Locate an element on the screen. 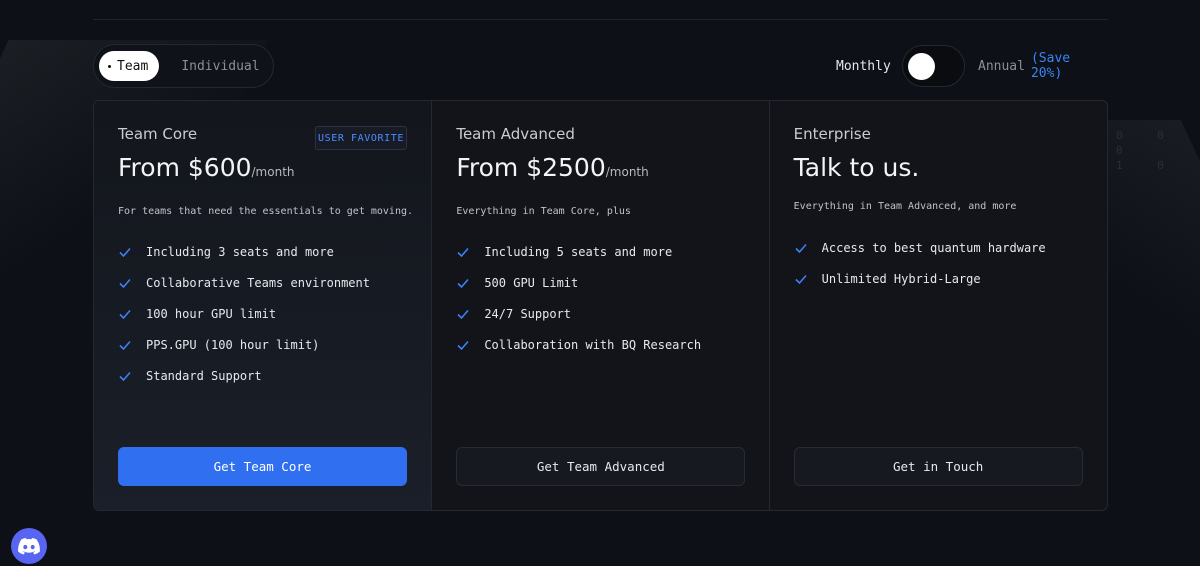 The height and width of the screenshot is (566, 1200). feature-item: Including 5 seats and more is located at coordinates (578, 251).